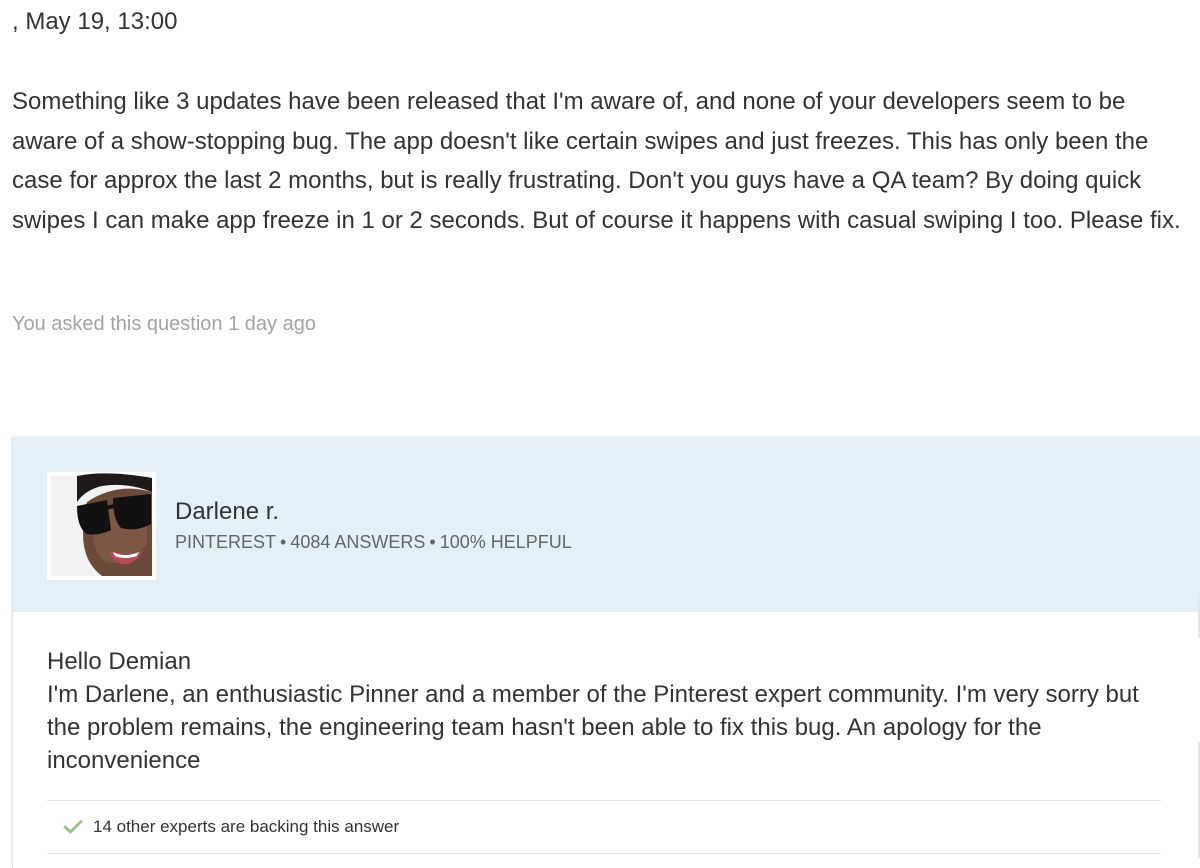  I want to click on expert-backing-row: 14 other experts are backing this answer, so click(604, 827).